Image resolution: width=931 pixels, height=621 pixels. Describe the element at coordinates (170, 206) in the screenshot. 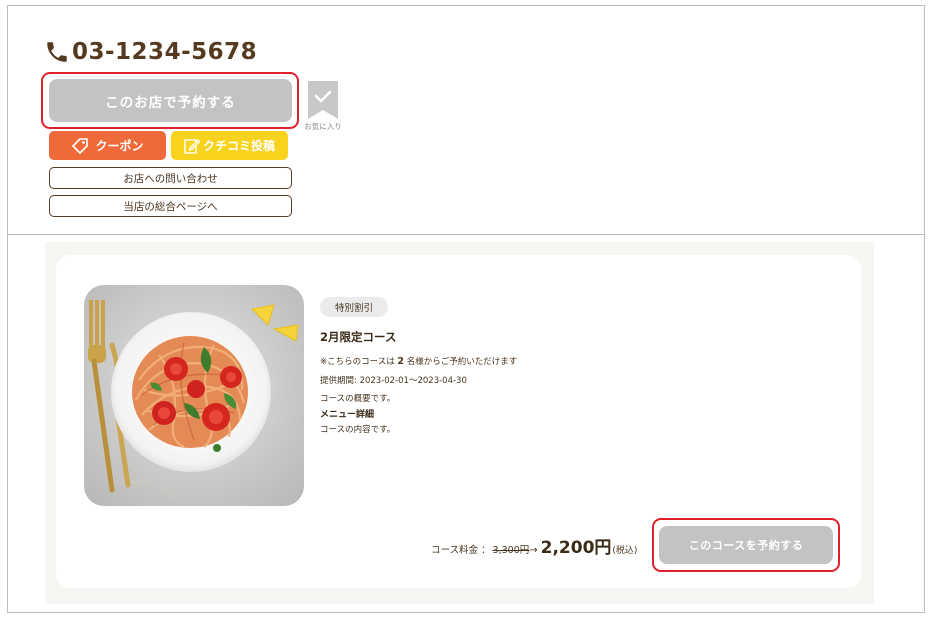

I see `shop-overview-button: 当店の総合ページへ` at that location.